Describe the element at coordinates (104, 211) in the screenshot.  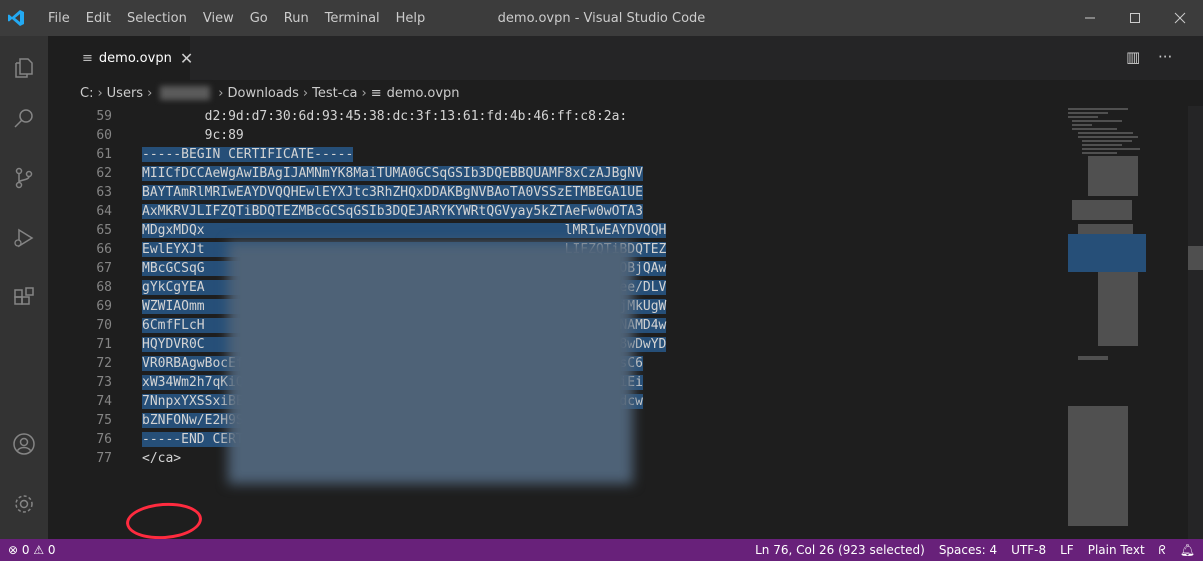
I see `line-number: 64` at that location.